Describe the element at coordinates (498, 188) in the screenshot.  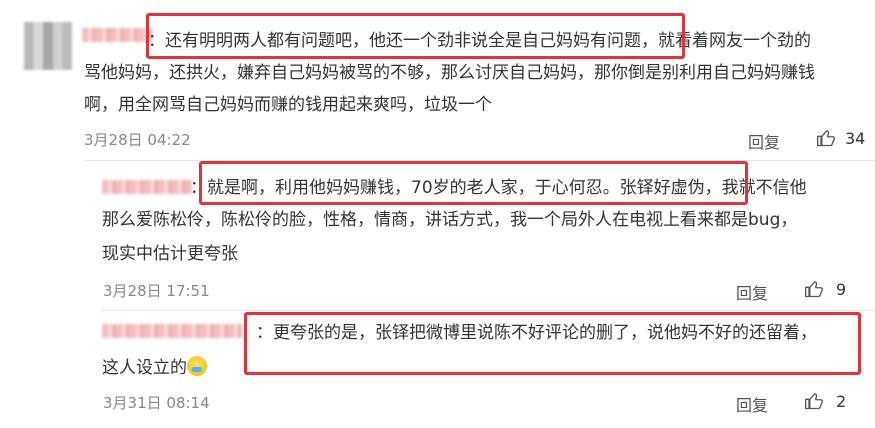
I see `comment-text-line: ：就是啊，利用他妈妈赚钱，70岁的老人家，于心何忍。张铎好虚伪，我就不信他` at that location.